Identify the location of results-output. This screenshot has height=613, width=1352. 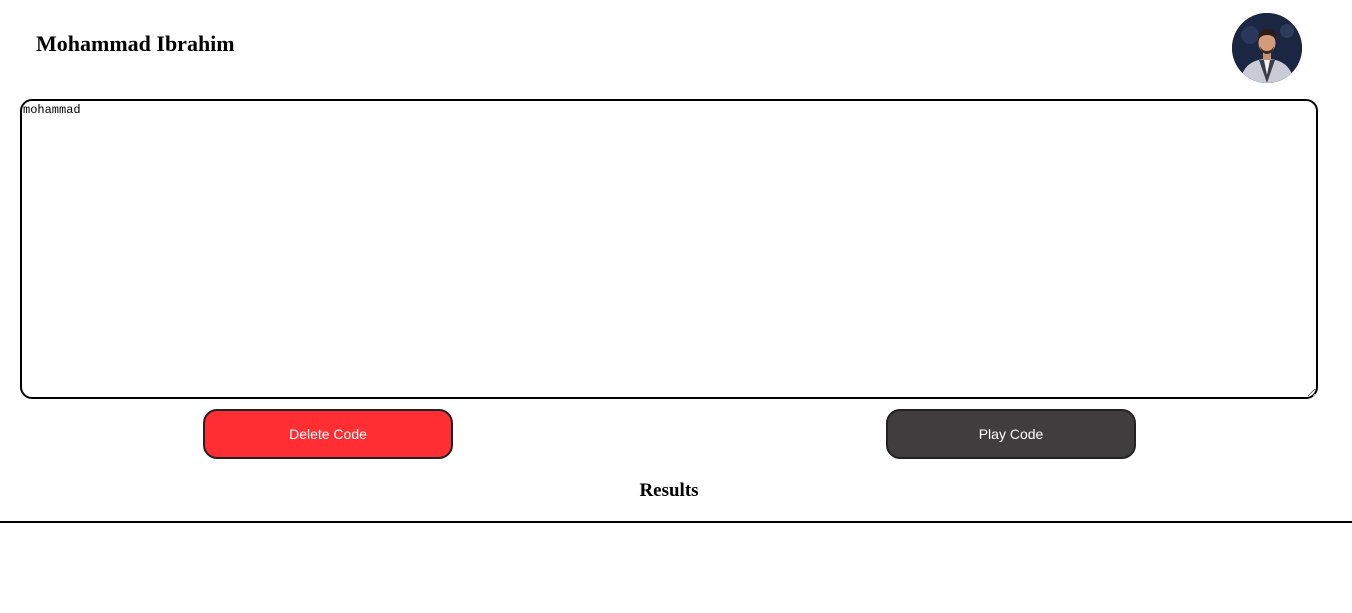
(676, 569).